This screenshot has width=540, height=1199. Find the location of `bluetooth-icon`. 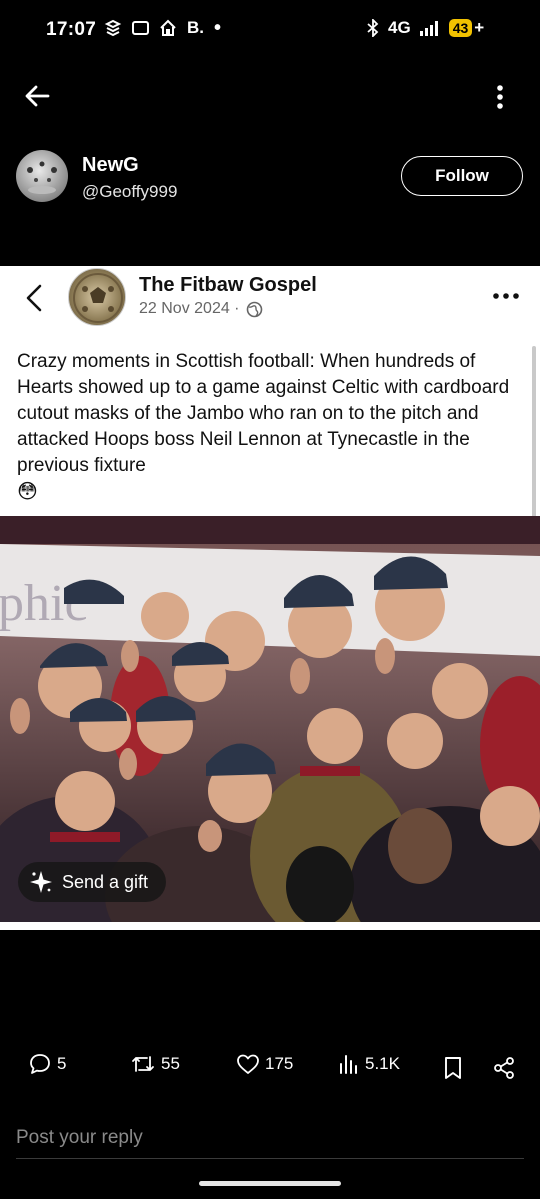

bluetooth-icon is located at coordinates (373, 28).